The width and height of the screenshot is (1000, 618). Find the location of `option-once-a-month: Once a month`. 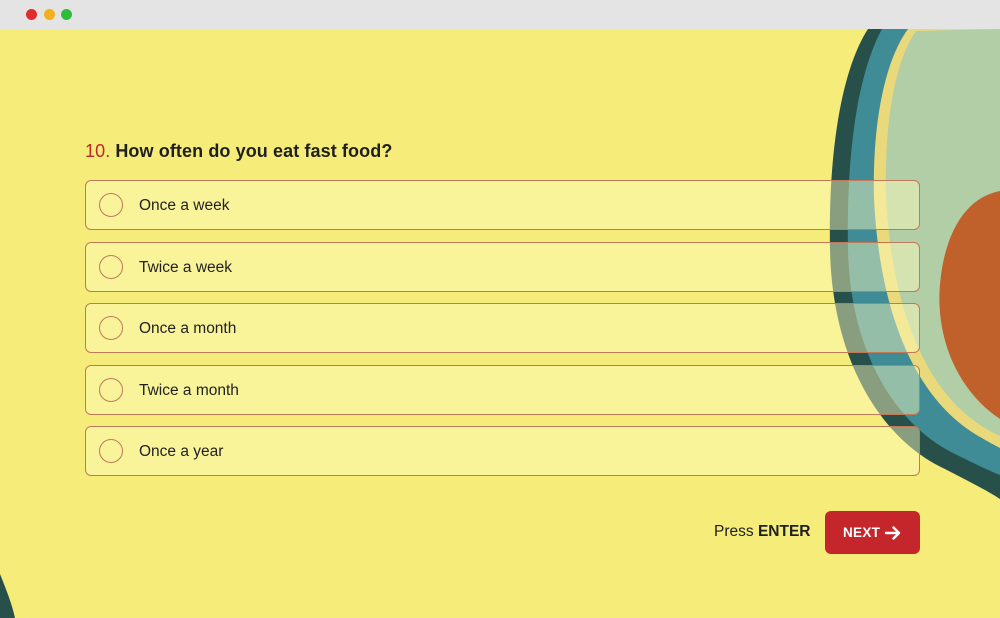

option-once-a-month: Once a month is located at coordinates (502, 328).